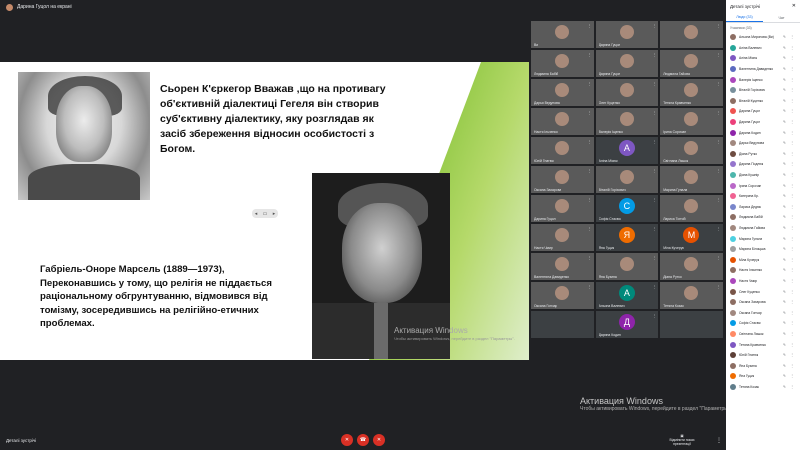 This screenshot has height=450, width=800. Describe the element at coordinates (763, 48) in the screenshot. I see `participant-list-item: Аліна Валевич ✎ ⋮` at that location.